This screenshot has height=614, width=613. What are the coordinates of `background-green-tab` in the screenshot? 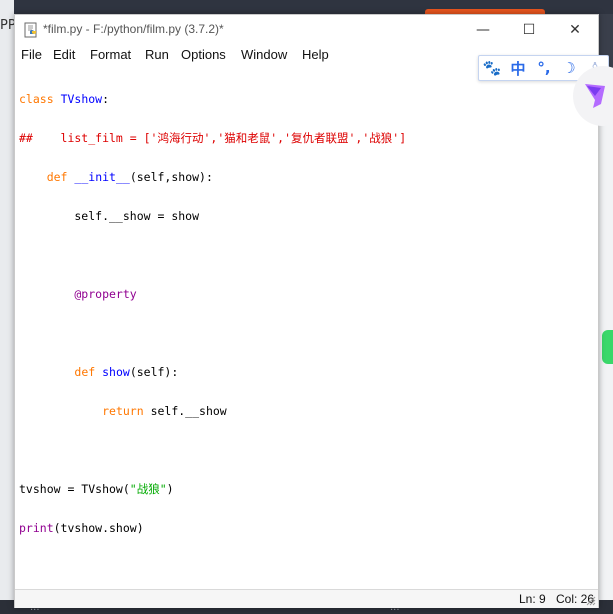 It's located at (607, 347).